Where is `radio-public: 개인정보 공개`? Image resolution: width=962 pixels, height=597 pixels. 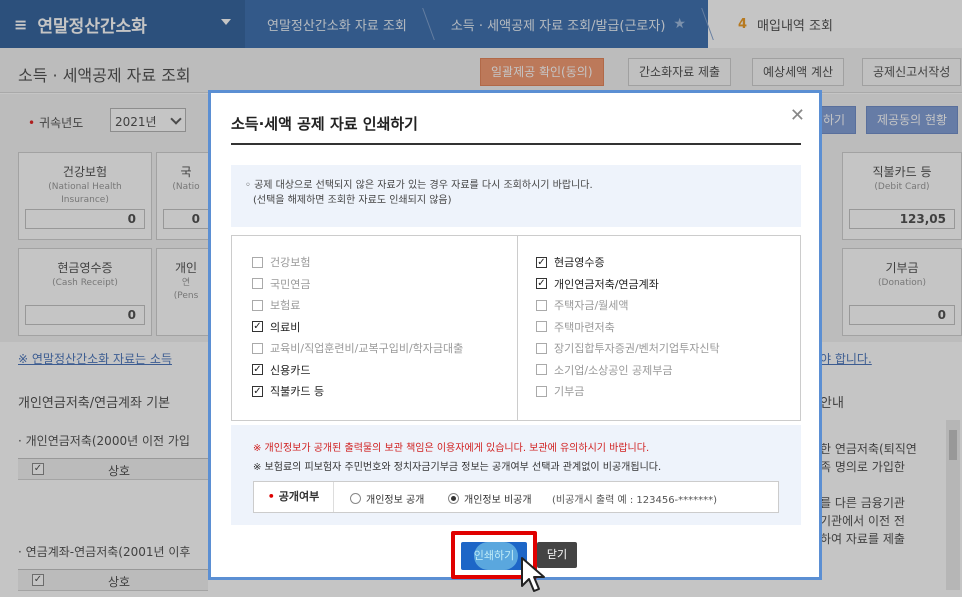
radio-public: 개인정보 공개 is located at coordinates (387, 498).